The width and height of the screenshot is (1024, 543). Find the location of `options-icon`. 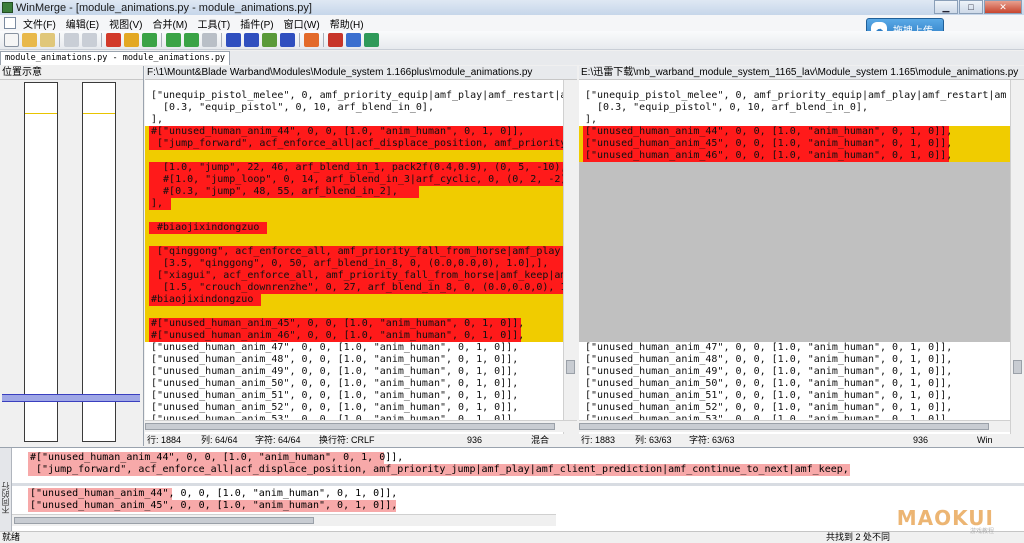

options-icon is located at coordinates (311, 40).